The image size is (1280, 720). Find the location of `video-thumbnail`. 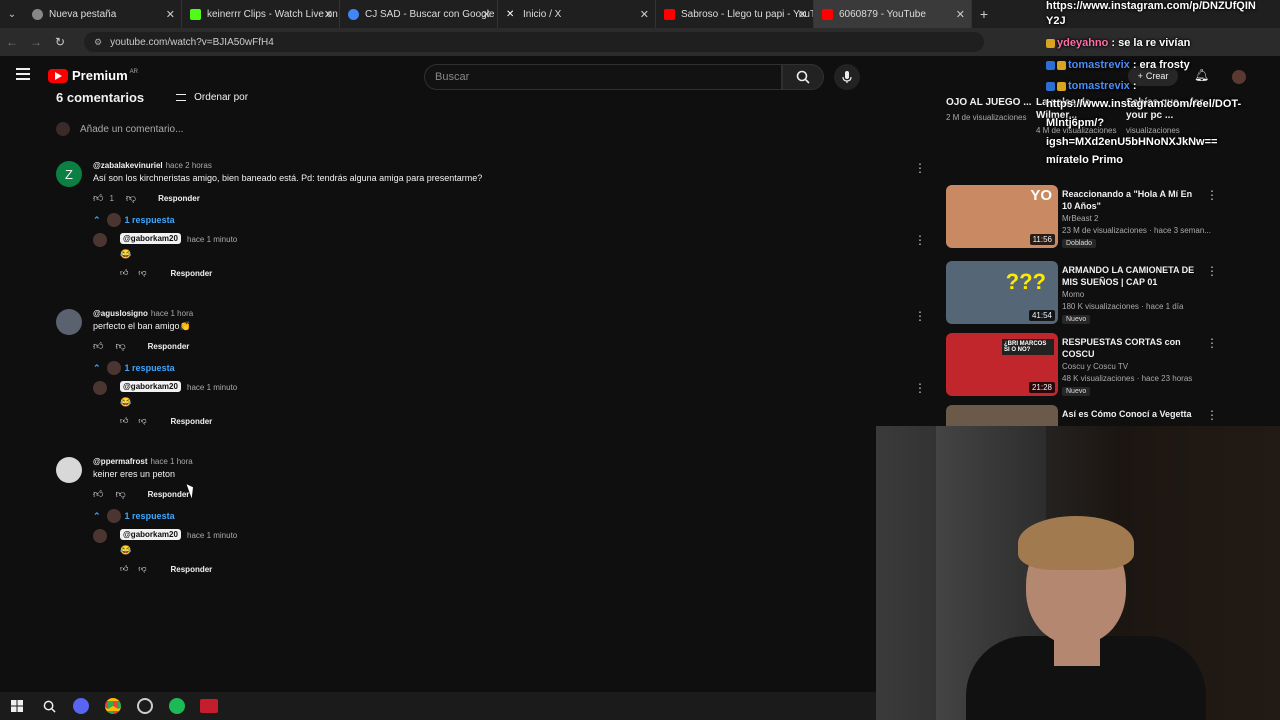

video-thumbnail is located at coordinates (1002, 415).